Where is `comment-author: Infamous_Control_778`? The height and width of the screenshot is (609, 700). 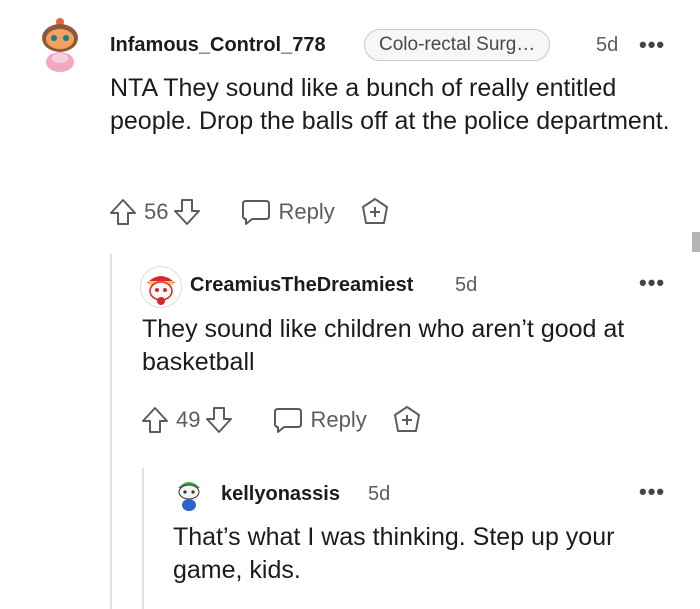
comment-author: Infamous_Control_778 is located at coordinates (218, 45).